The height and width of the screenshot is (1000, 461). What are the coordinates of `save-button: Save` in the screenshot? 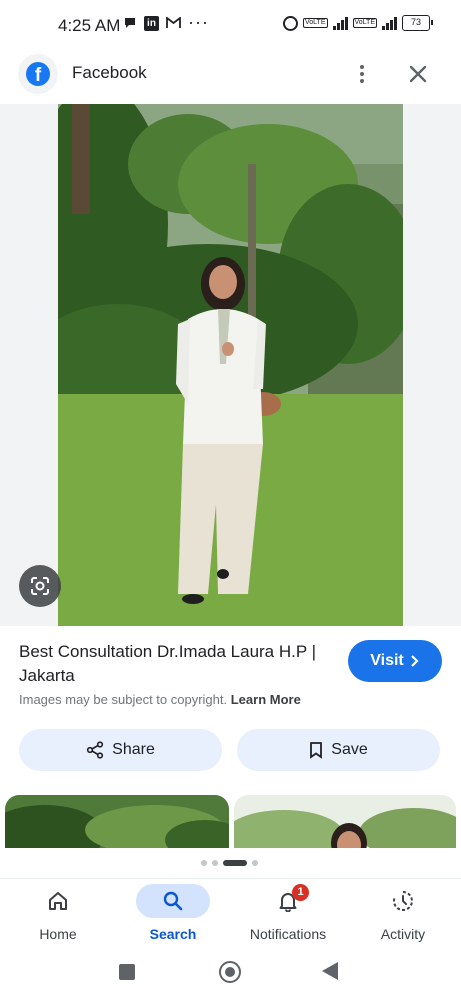 It's located at (338, 750).